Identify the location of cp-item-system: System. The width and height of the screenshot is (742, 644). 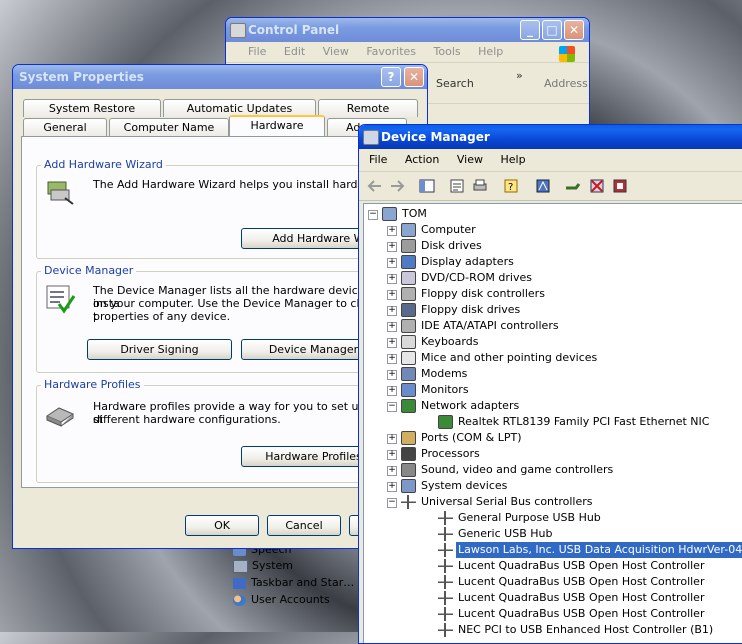
(263, 566).